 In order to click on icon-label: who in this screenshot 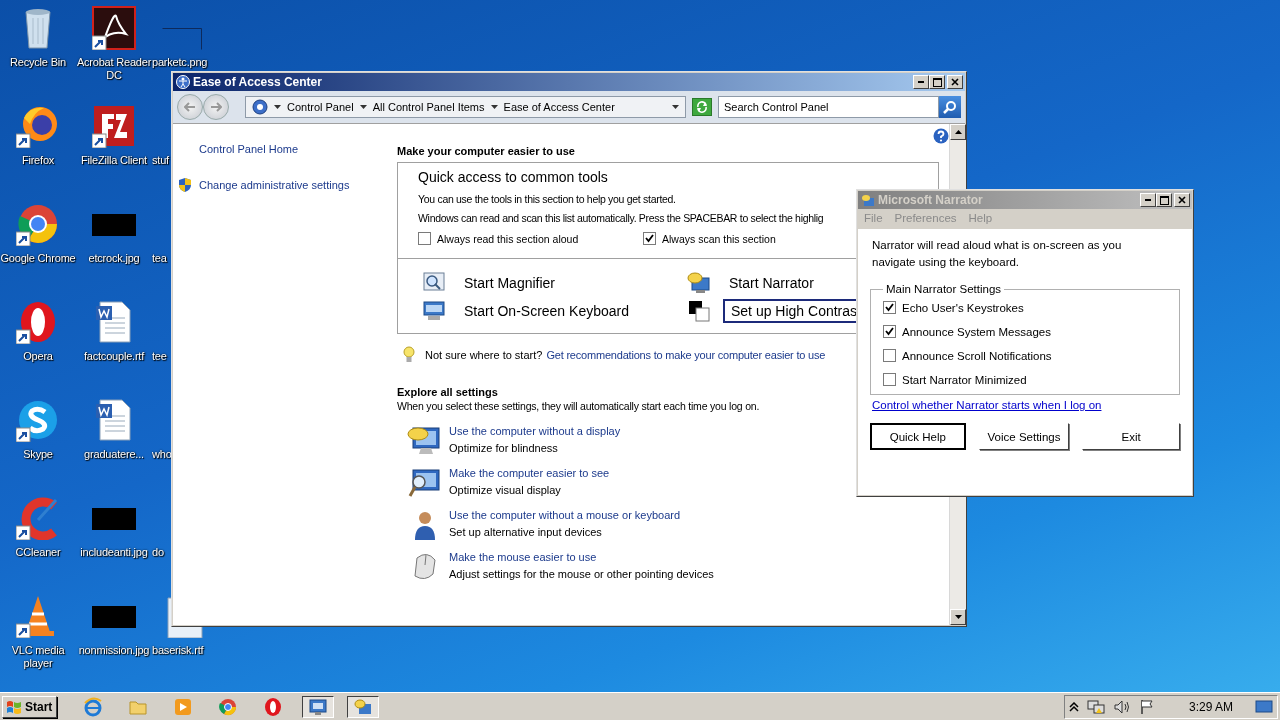, I will do `click(162, 454)`.